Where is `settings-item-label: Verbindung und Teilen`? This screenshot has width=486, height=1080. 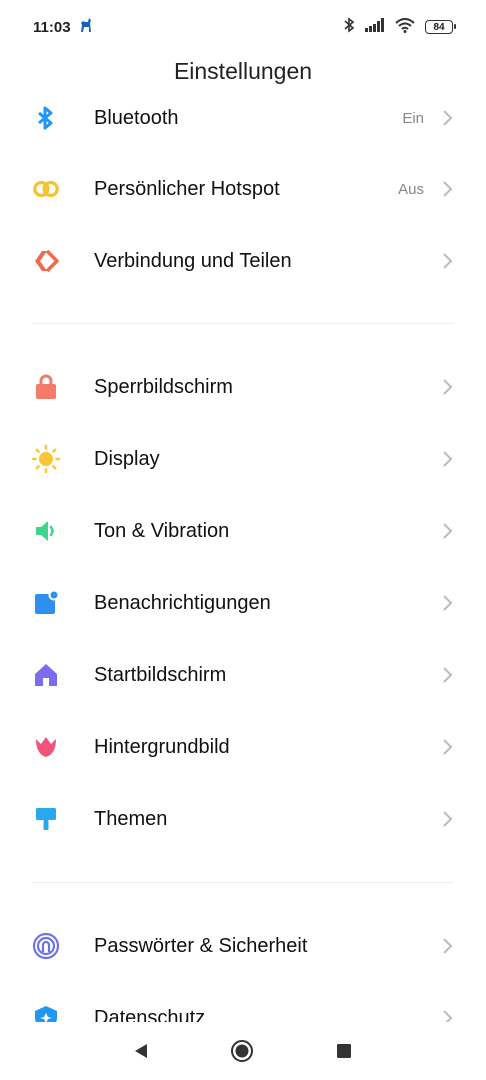
settings-item-label: Verbindung und Teilen is located at coordinates (193, 260).